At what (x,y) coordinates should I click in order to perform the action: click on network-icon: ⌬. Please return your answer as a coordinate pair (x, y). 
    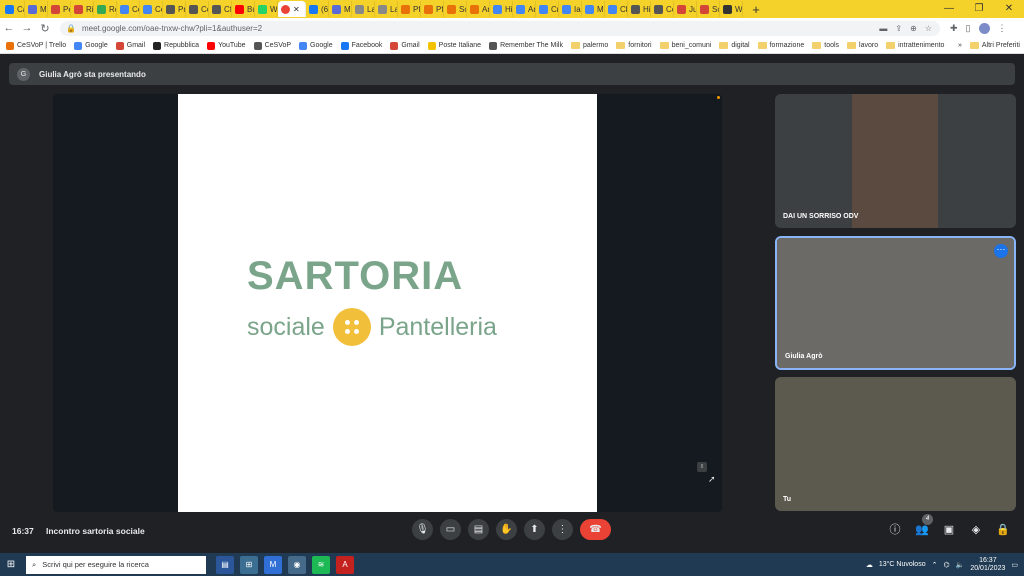
    Looking at the image, I should click on (946, 565).